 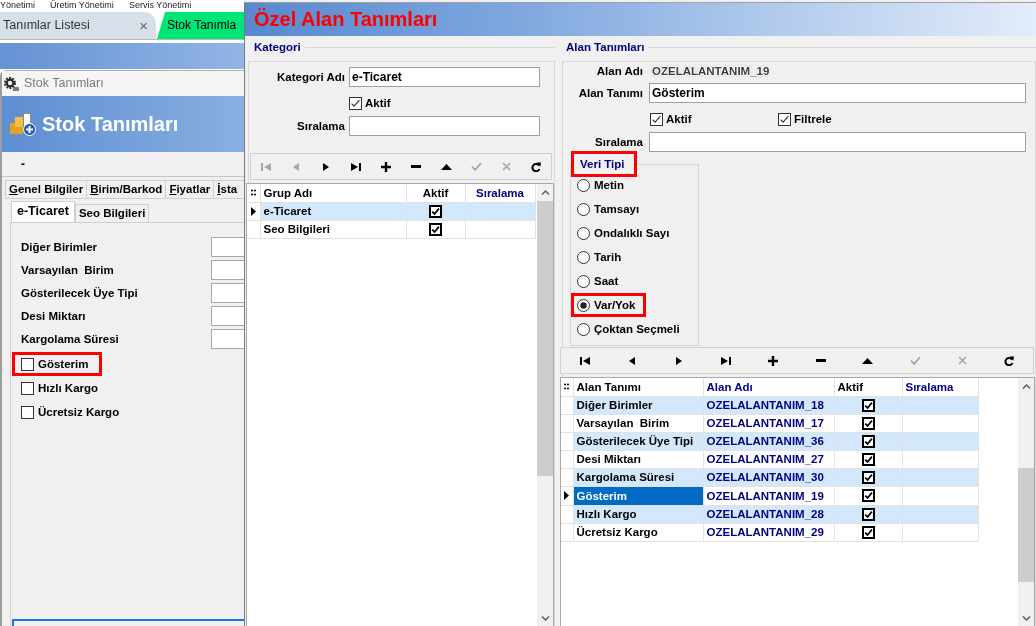 What do you see at coordinates (610, 93) in the screenshot?
I see `field-label: Alan Tanımı` at bounding box center [610, 93].